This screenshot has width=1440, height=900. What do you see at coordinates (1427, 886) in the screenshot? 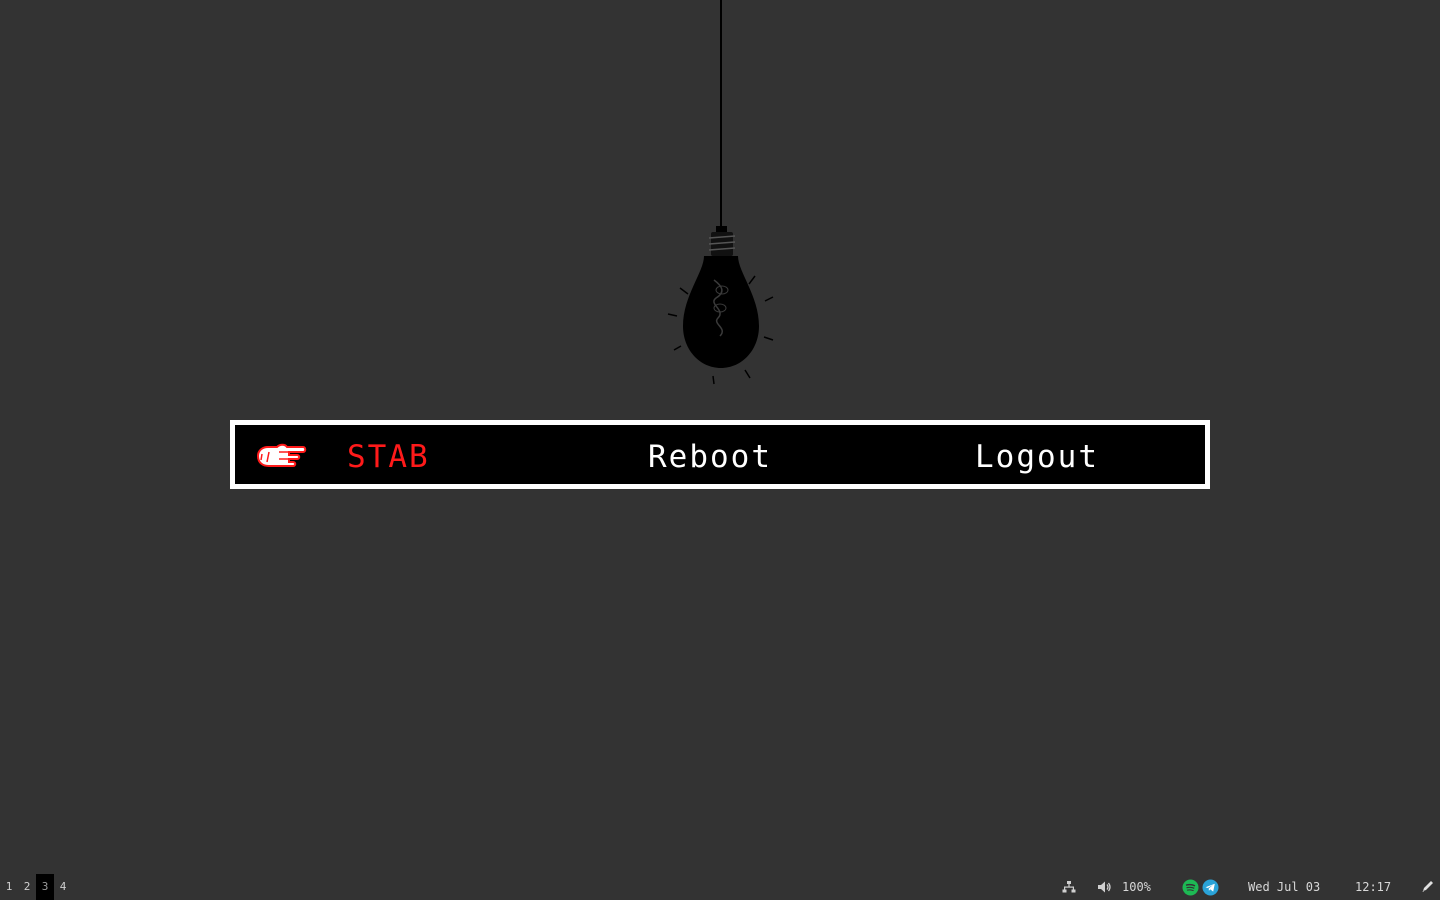
I see `pen-icon` at bounding box center [1427, 886].